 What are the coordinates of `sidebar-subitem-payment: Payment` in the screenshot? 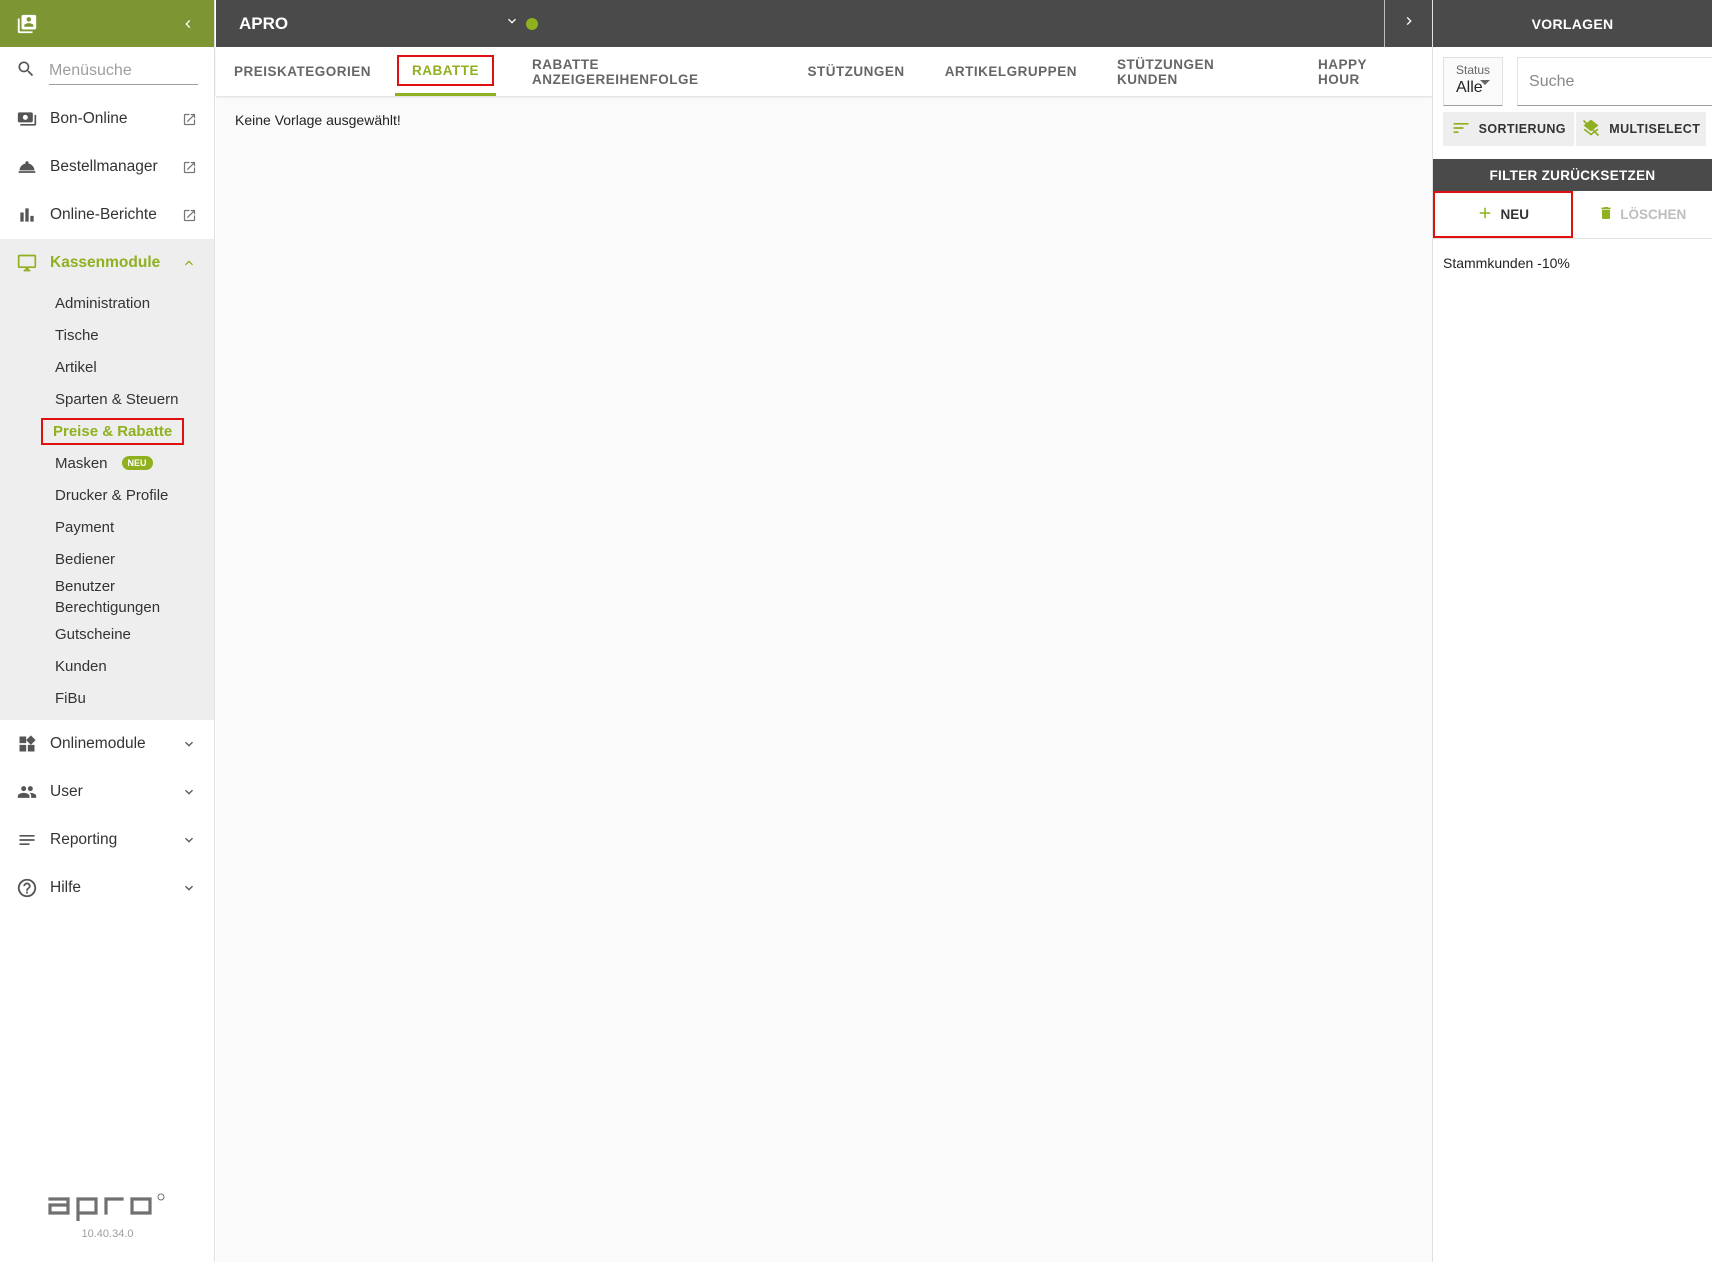 It's located at (107, 527).